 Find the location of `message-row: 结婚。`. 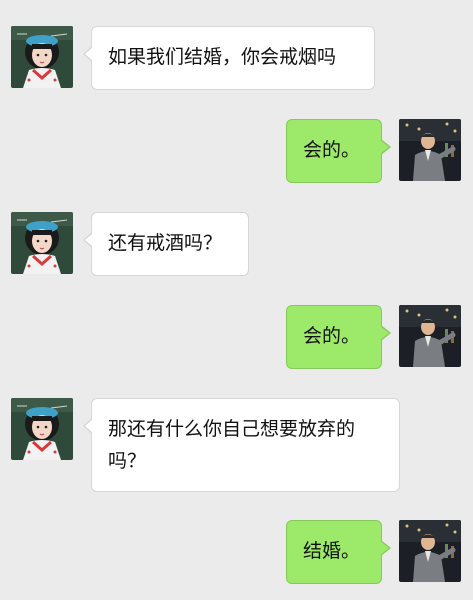

message-row: 结婚。 is located at coordinates (236, 552).